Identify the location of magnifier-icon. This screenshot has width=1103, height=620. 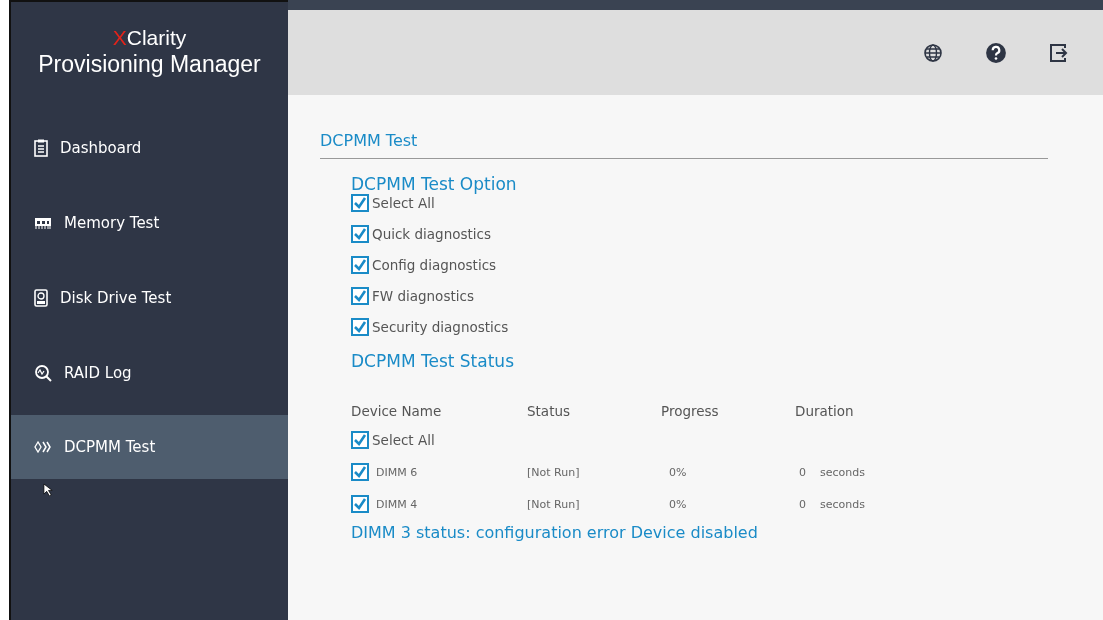
(43, 372).